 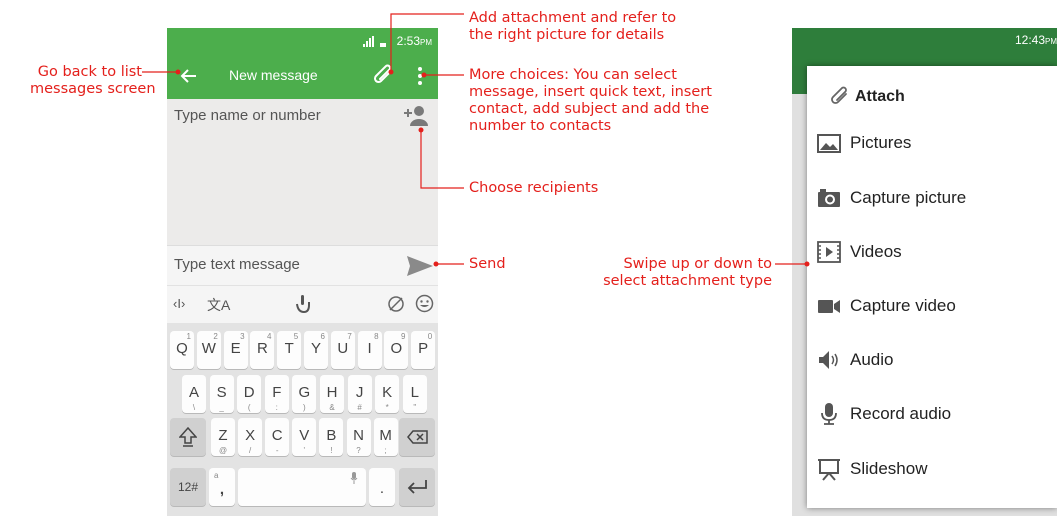 I want to click on arrow-left-icon, so click(x=188, y=76).